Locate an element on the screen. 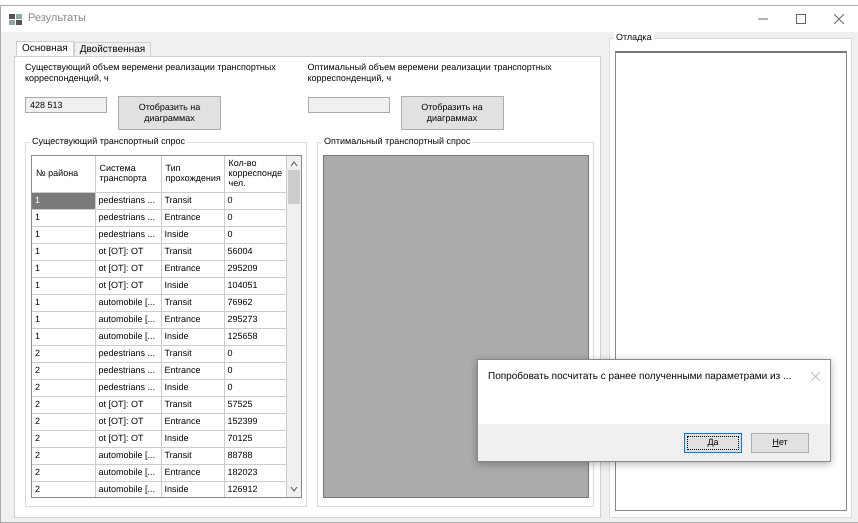  table-cell: 104051 is located at coordinates (255, 285).